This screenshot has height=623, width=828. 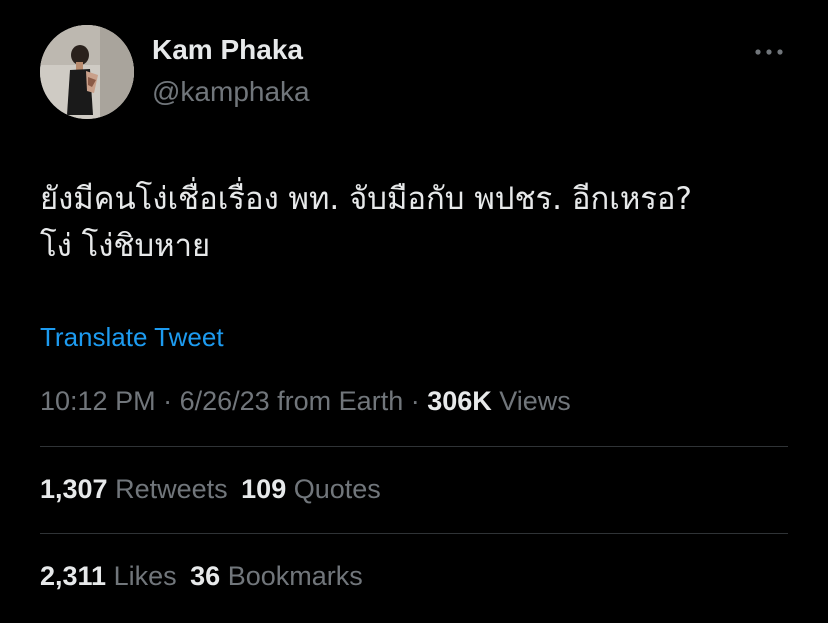 What do you see at coordinates (333, 489) in the screenshot?
I see `quotes-label: Quotes` at bounding box center [333, 489].